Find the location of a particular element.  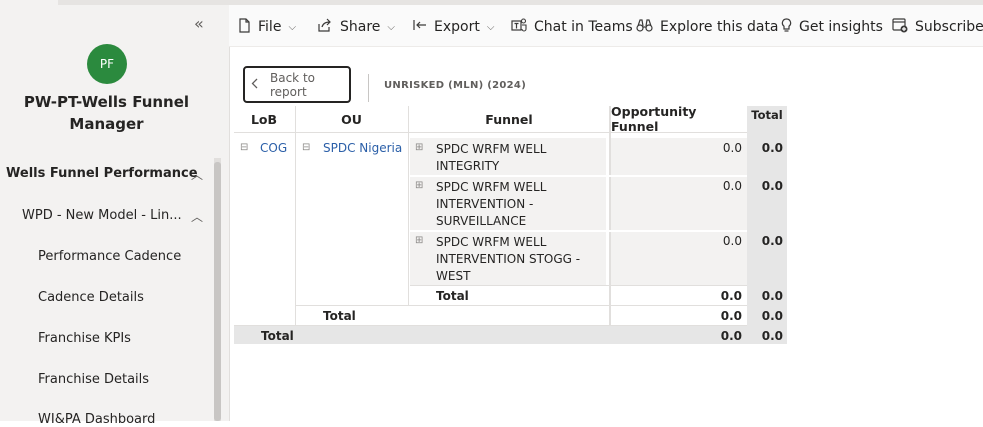

filter-label: UNRISKED (MLN) (2024) is located at coordinates (455, 85).